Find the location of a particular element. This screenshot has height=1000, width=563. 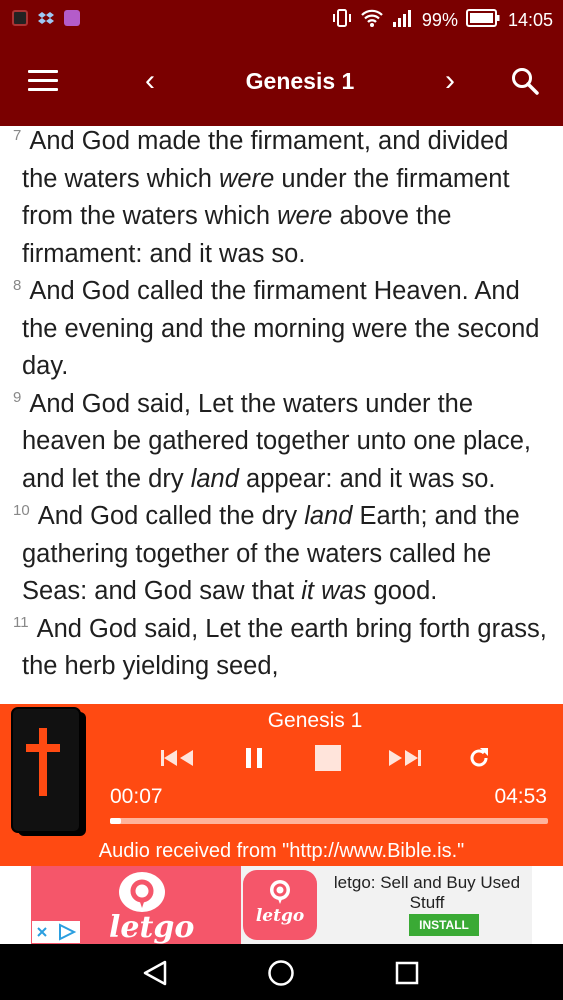

verse-number: 8 is located at coordinates (17, 285).